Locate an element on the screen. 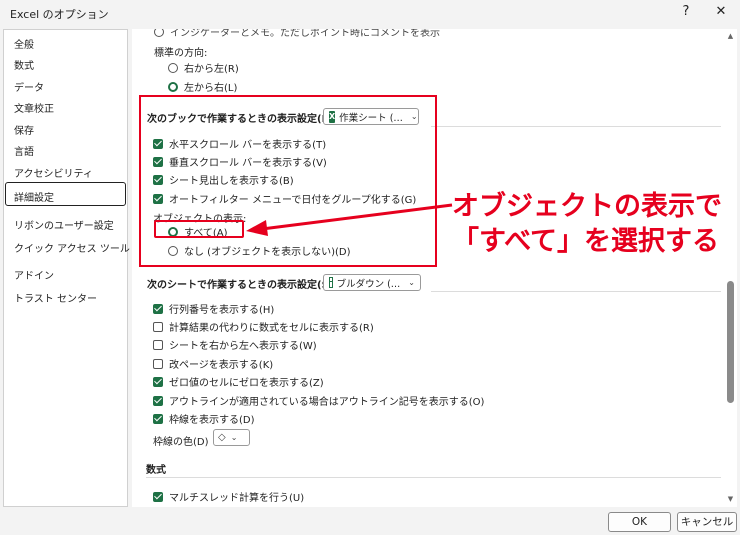 This screenshot has width=740, height=535. ok-button: OK is located at coordinates (639, 522).